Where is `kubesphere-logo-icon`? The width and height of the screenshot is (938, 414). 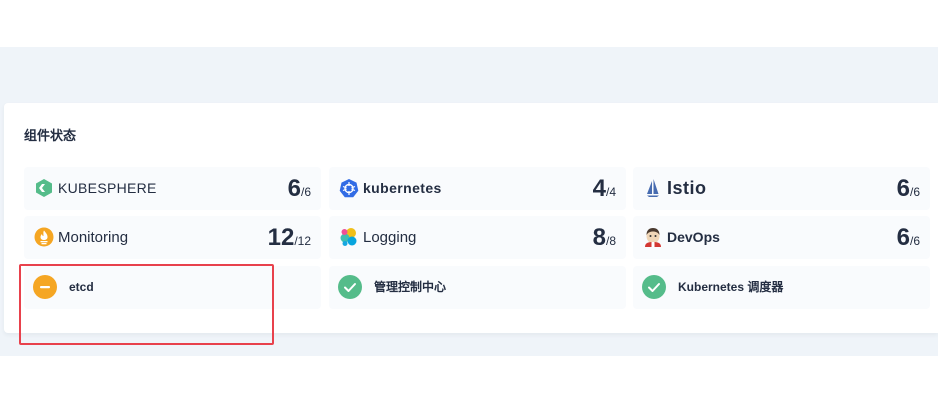 kubesphere-logo-icon is located at coordinates (44, 188).